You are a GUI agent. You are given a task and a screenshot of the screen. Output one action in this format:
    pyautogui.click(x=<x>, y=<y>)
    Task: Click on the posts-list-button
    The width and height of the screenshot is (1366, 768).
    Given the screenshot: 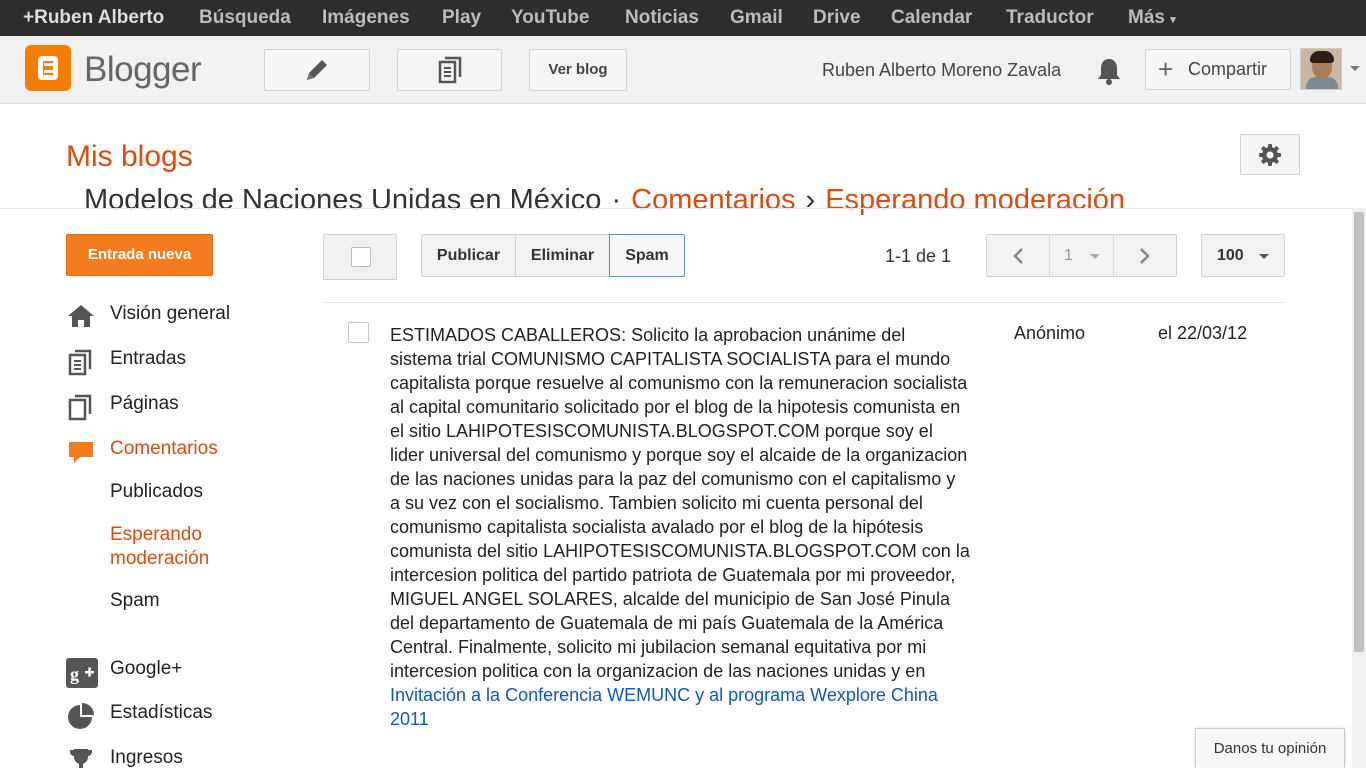 What is the action you would take?
    pyautogui.click(x=449, y=70)
    